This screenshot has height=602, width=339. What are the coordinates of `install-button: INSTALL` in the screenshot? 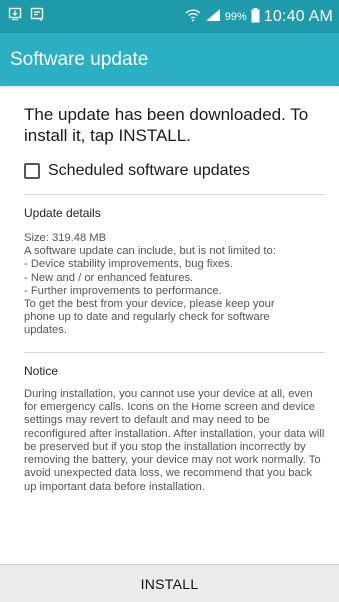 It's located at (169, 583).